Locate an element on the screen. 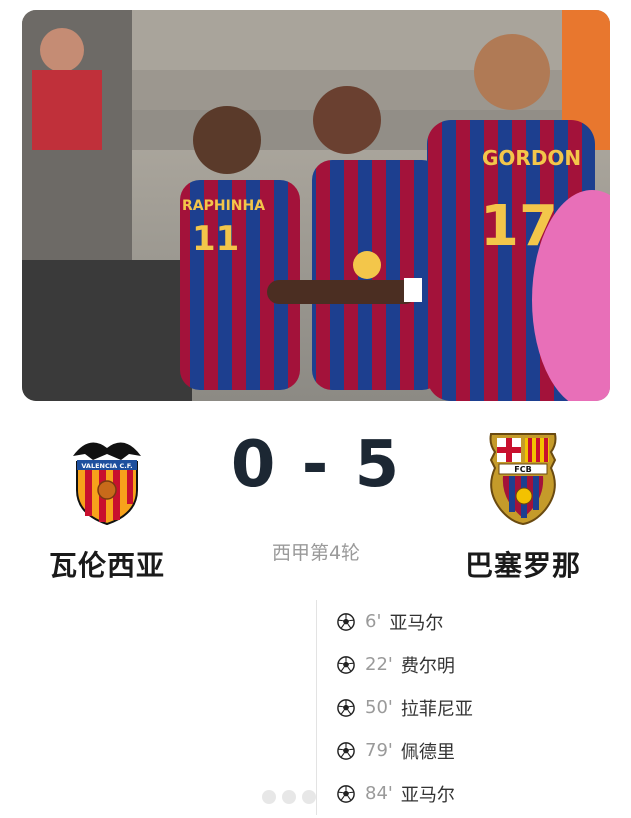  valencia-crest-text: VALENCIA C.F. is located at coordinates (106, 466).